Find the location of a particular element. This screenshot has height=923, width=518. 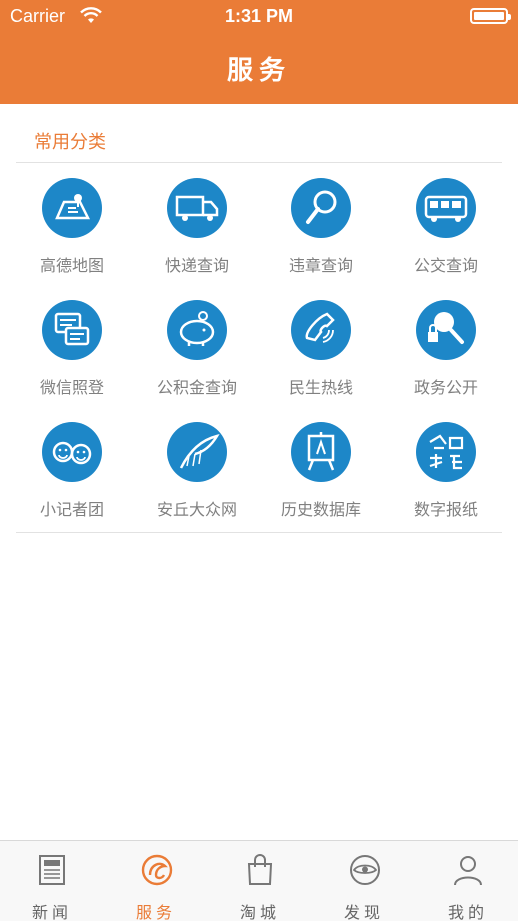

service-icon is located at coordinates (157, 870).